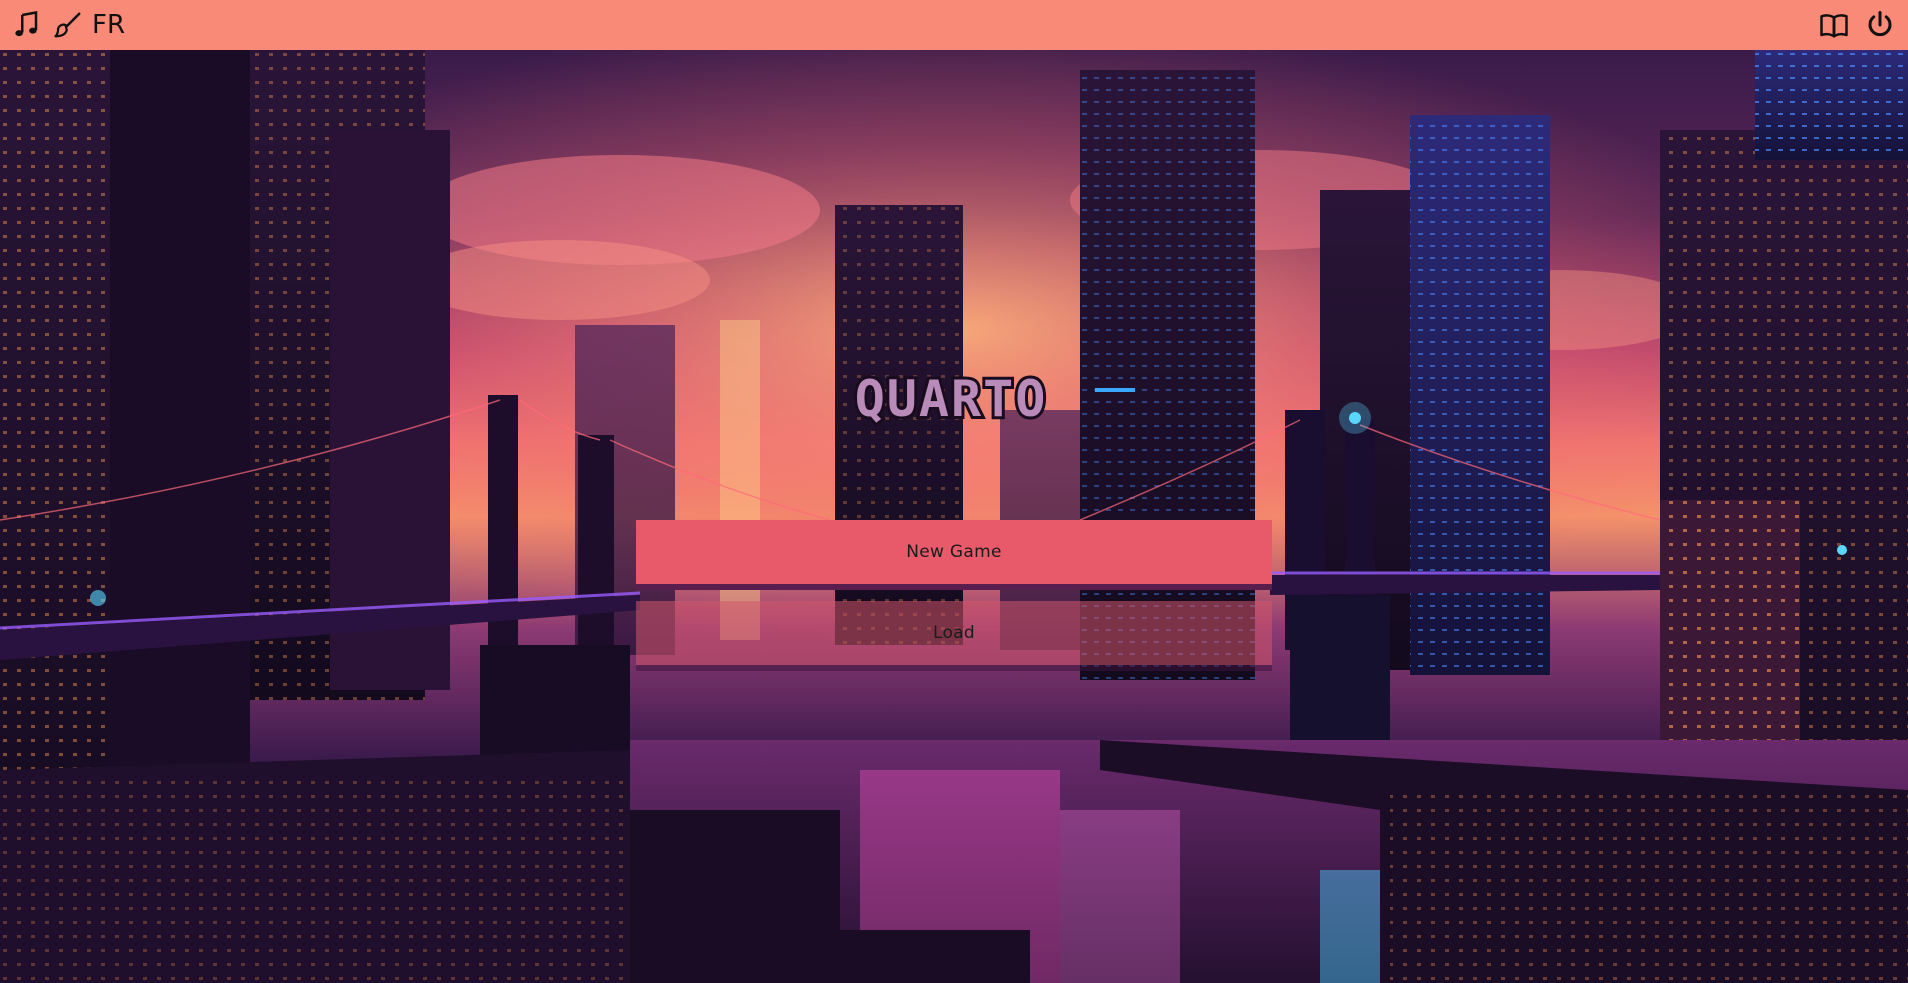  I want to click on rules-button, so click(1834, 25).